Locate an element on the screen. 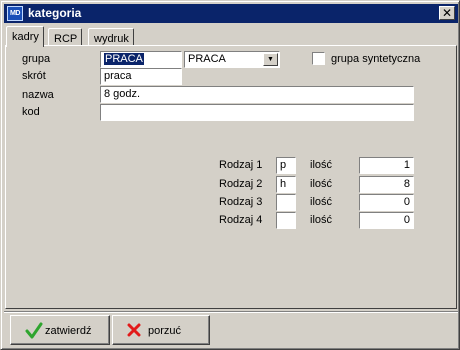 The image size is (460, 350). cancel-button: porzuć is located at coordinates (161, 330).